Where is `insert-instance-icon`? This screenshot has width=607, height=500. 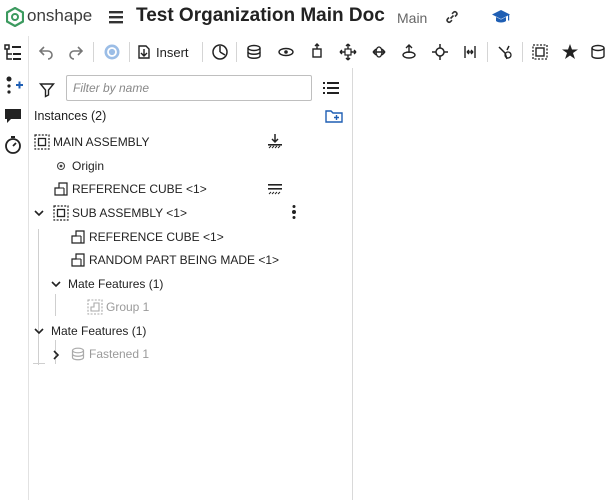
insert-instance-icon is located at coordinates (13, 85).